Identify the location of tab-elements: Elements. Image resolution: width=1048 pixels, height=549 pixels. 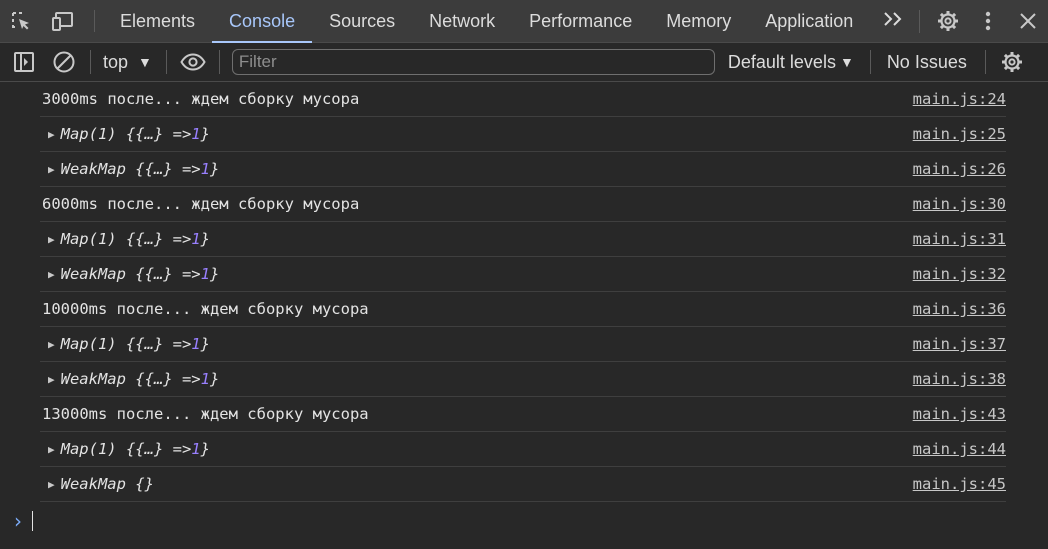
(157, 21).